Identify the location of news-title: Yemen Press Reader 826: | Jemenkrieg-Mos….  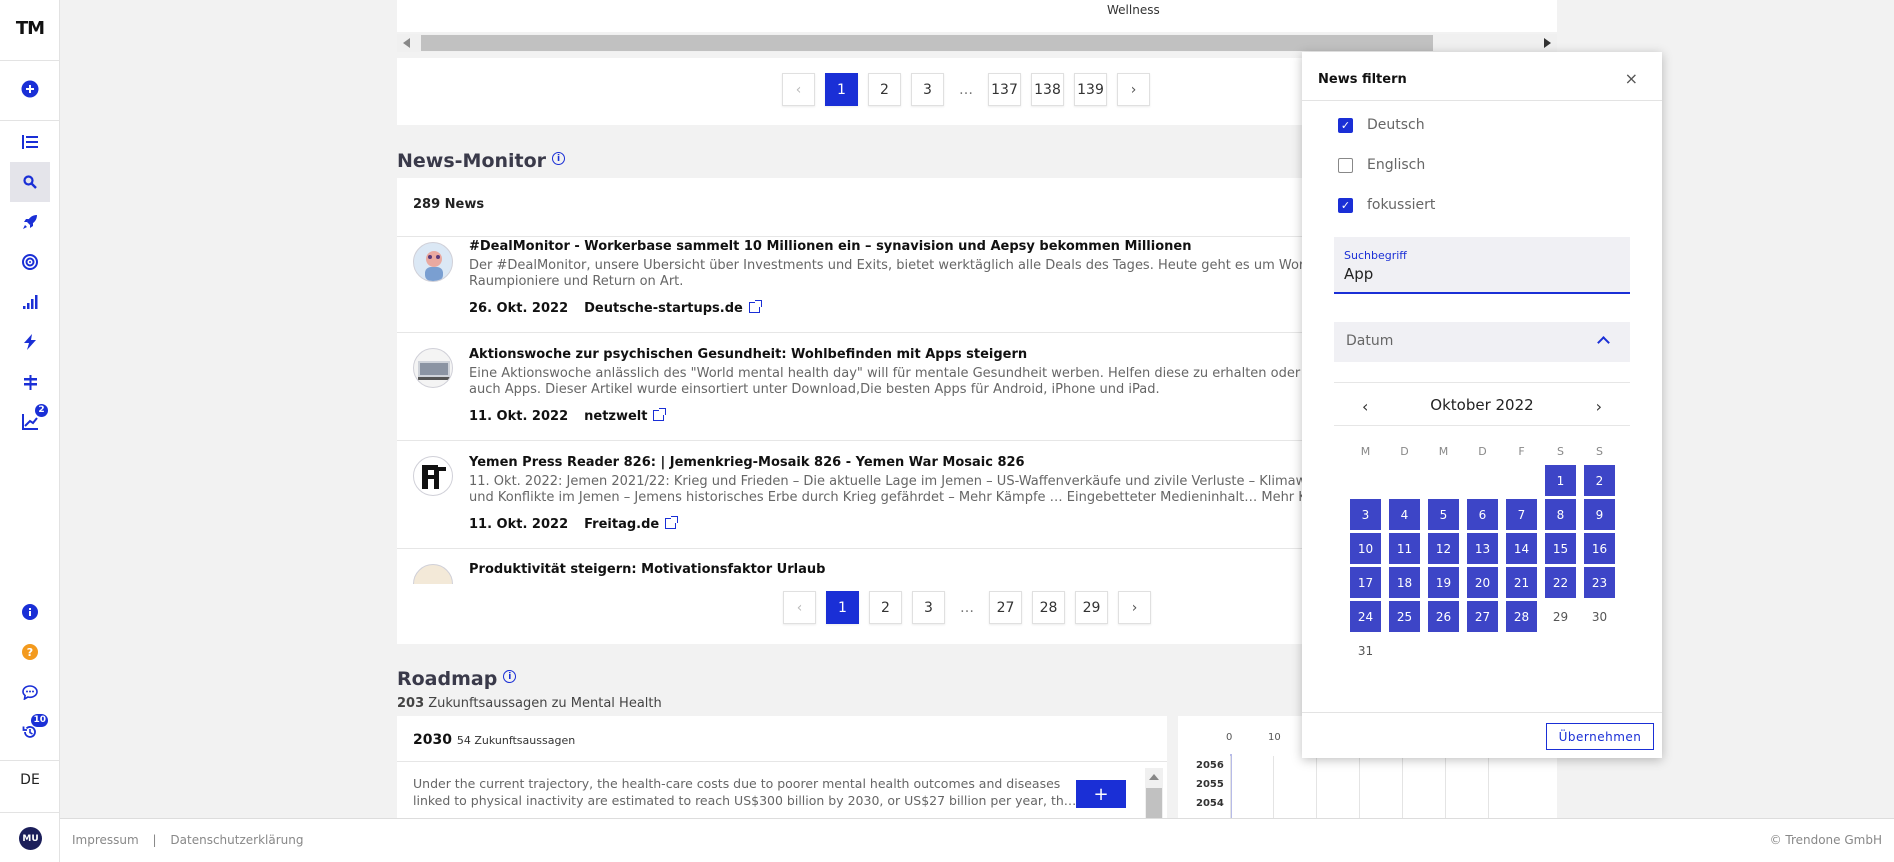
(747, 462).